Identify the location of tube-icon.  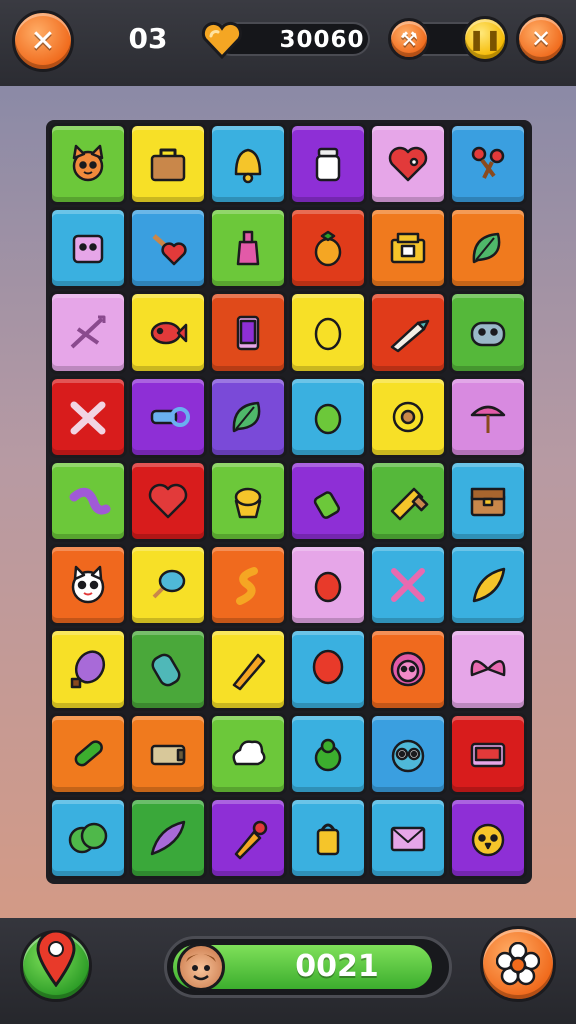
(166, 670).